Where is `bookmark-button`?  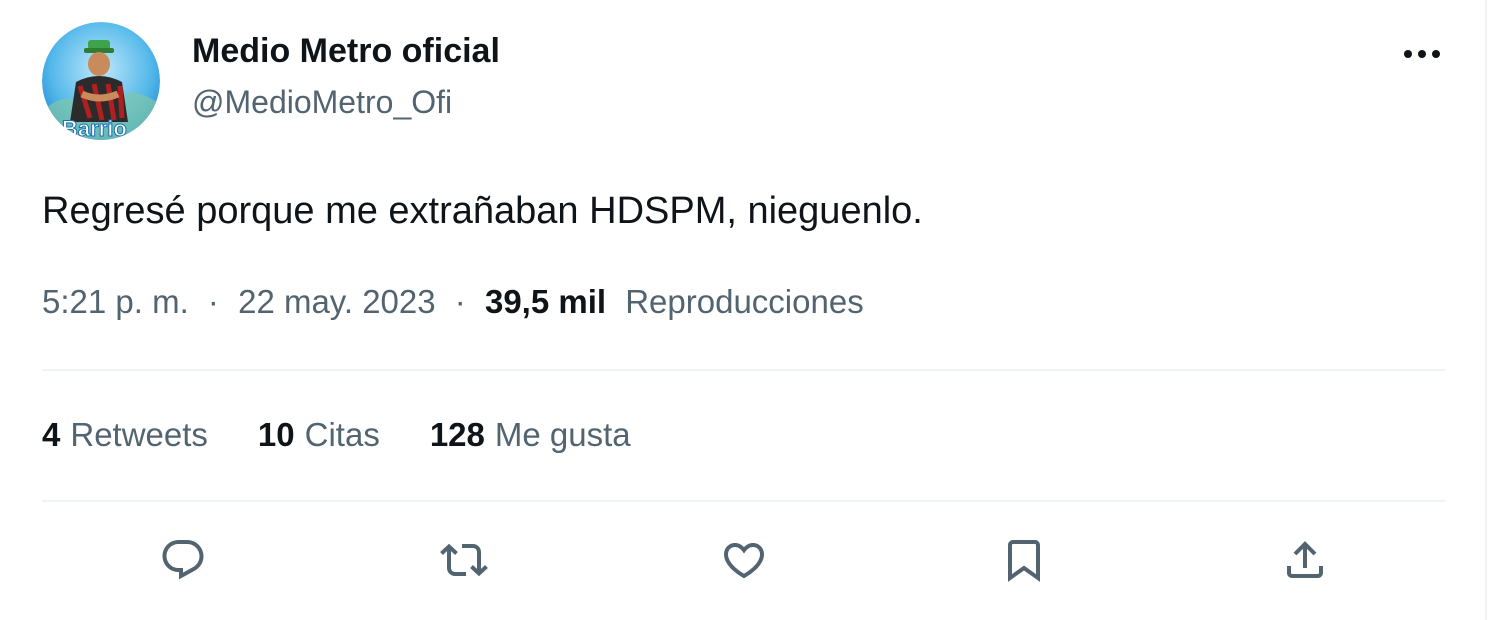
bookmark-button is located at coordinates (1024, 560).